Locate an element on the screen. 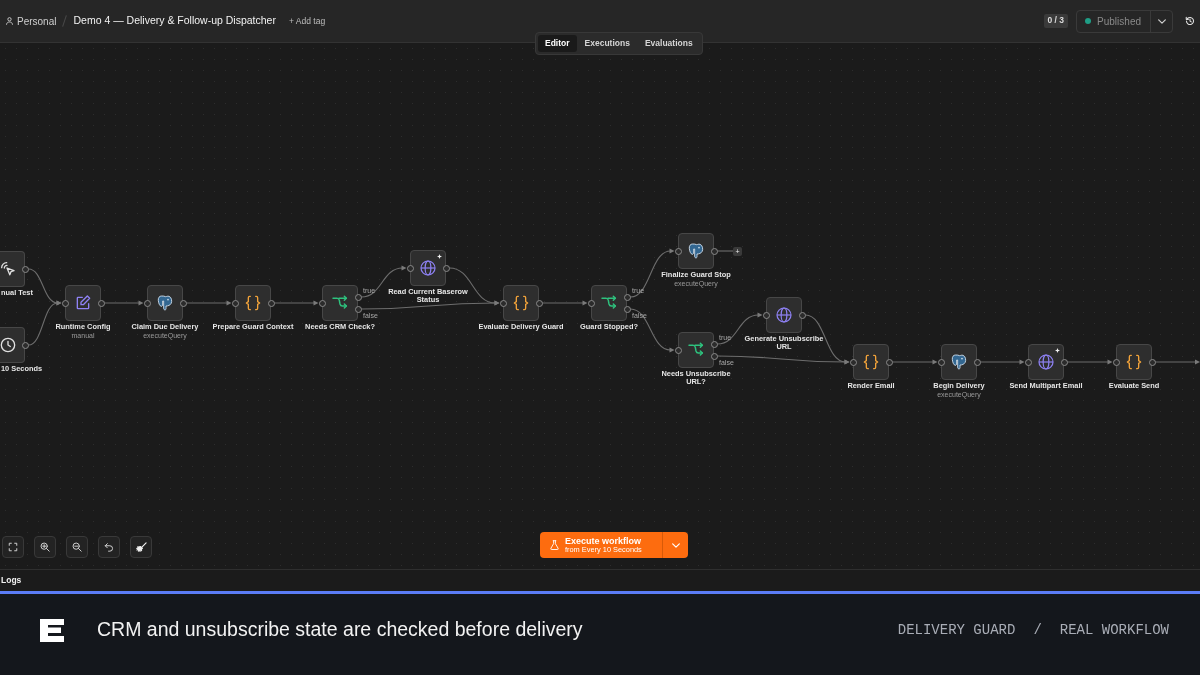 The image size is (1200, 675). fit-view-button is located at coordinates (13, 547).